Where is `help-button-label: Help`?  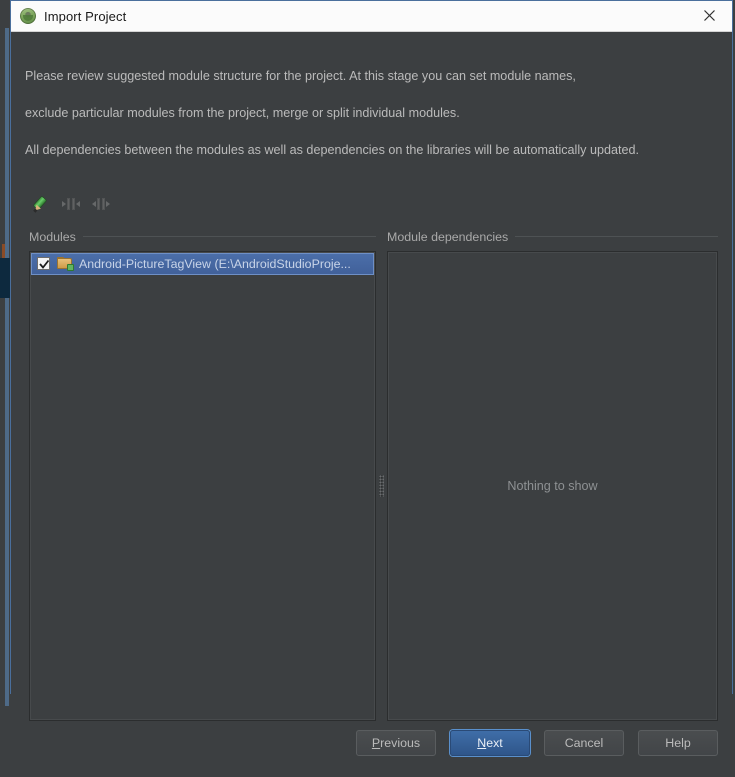 help-button-label: Help is located at coordinates (678, 742).